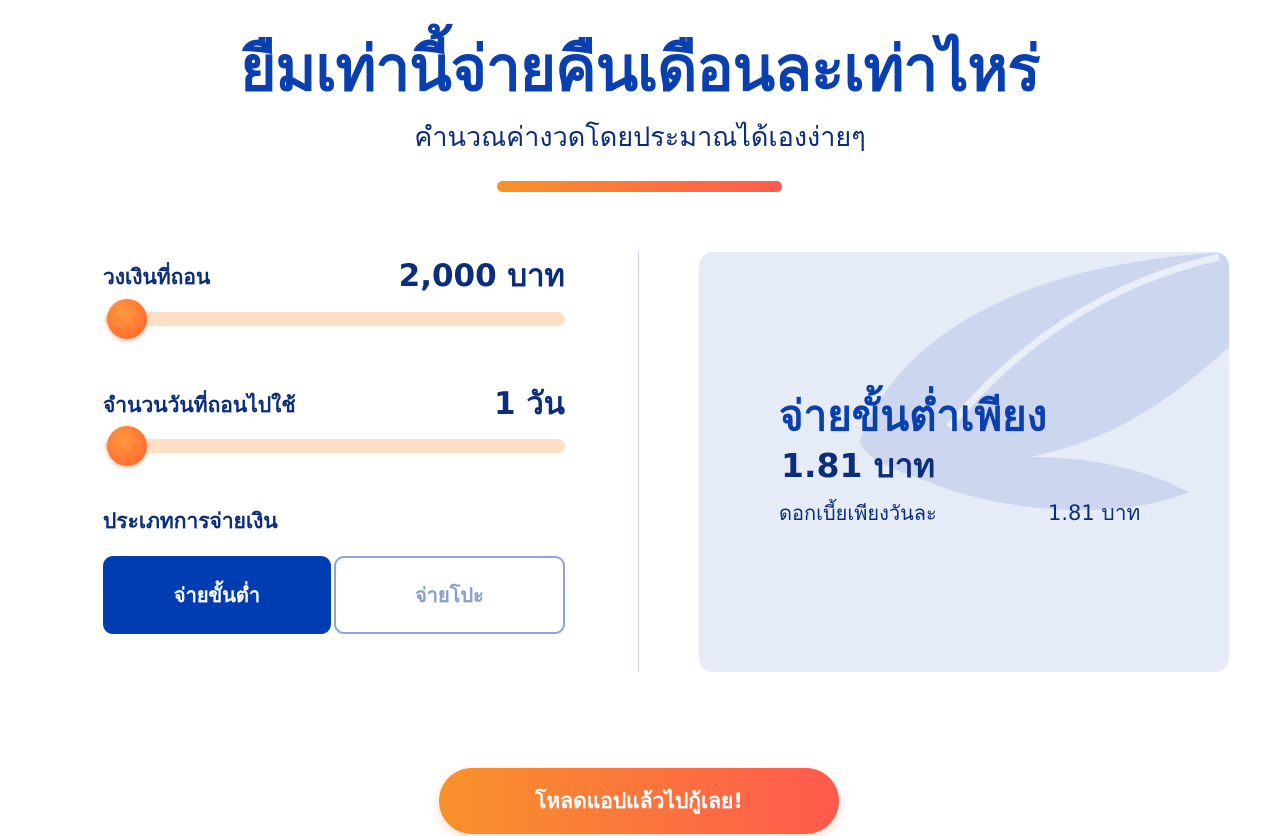  Describe the element at coordinates (858, 465) in the screenshot. I see `result-amount: 1.81 บาท` at that location.